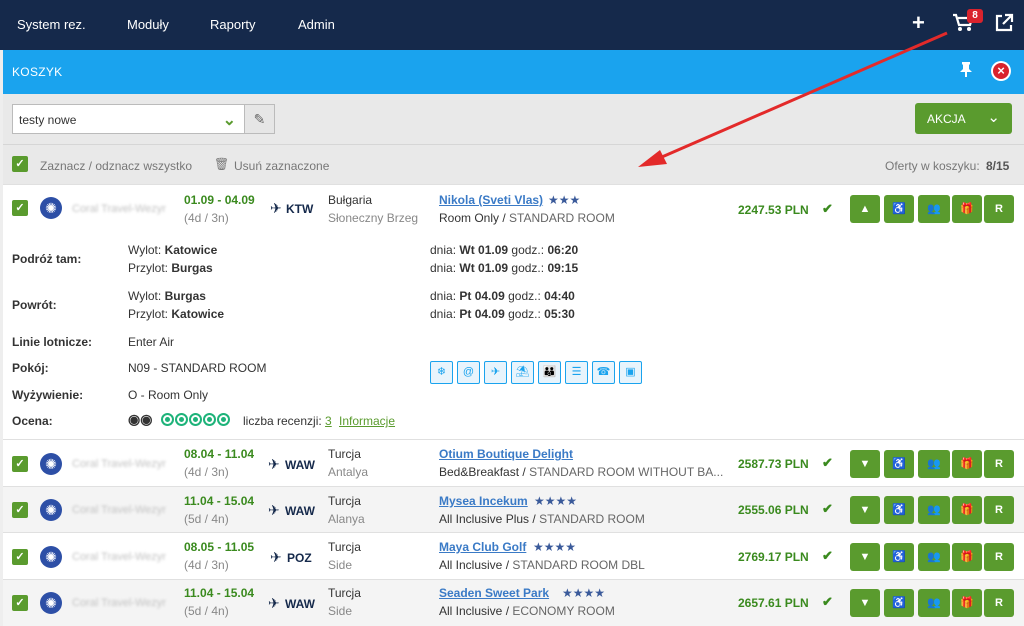  I want to click on pin-icon, so click(966, 71).